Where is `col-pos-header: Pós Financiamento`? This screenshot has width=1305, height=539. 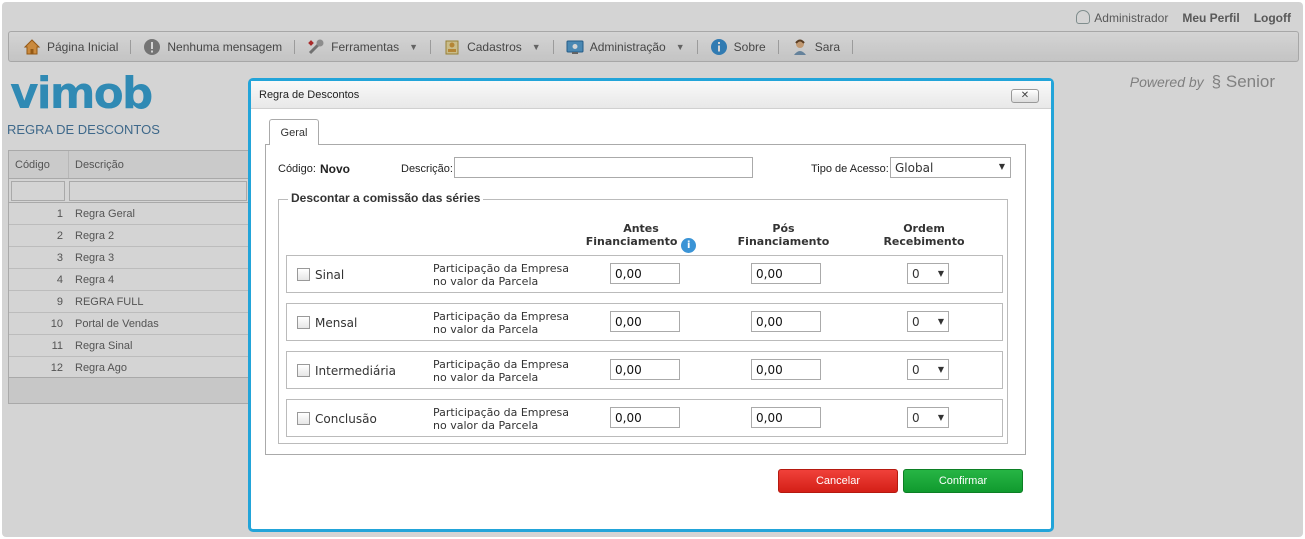
col-pos-header: Pós Financiamento is located at coordinates (783, 235).